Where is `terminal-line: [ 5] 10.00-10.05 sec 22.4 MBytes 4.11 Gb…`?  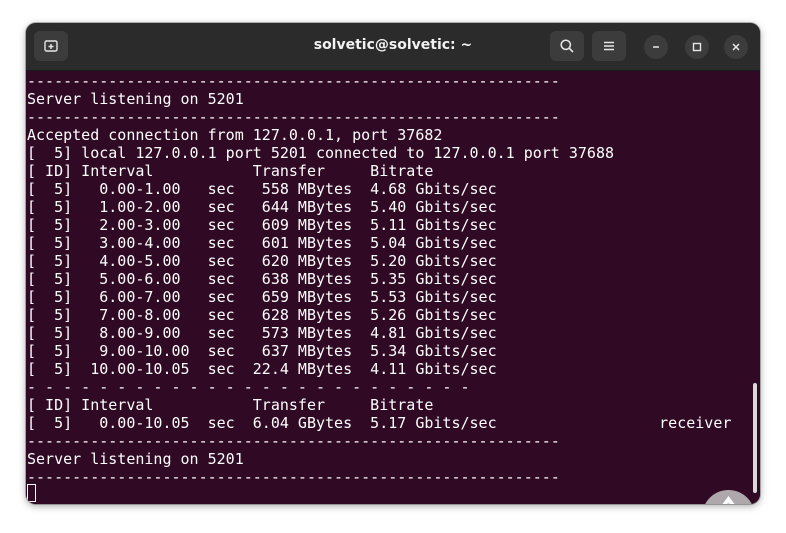
terminal-line: [ 5] 10.00-10.05 sec 22.4 MBytes 4.11 Gb… is located at coordinates (262, 369).